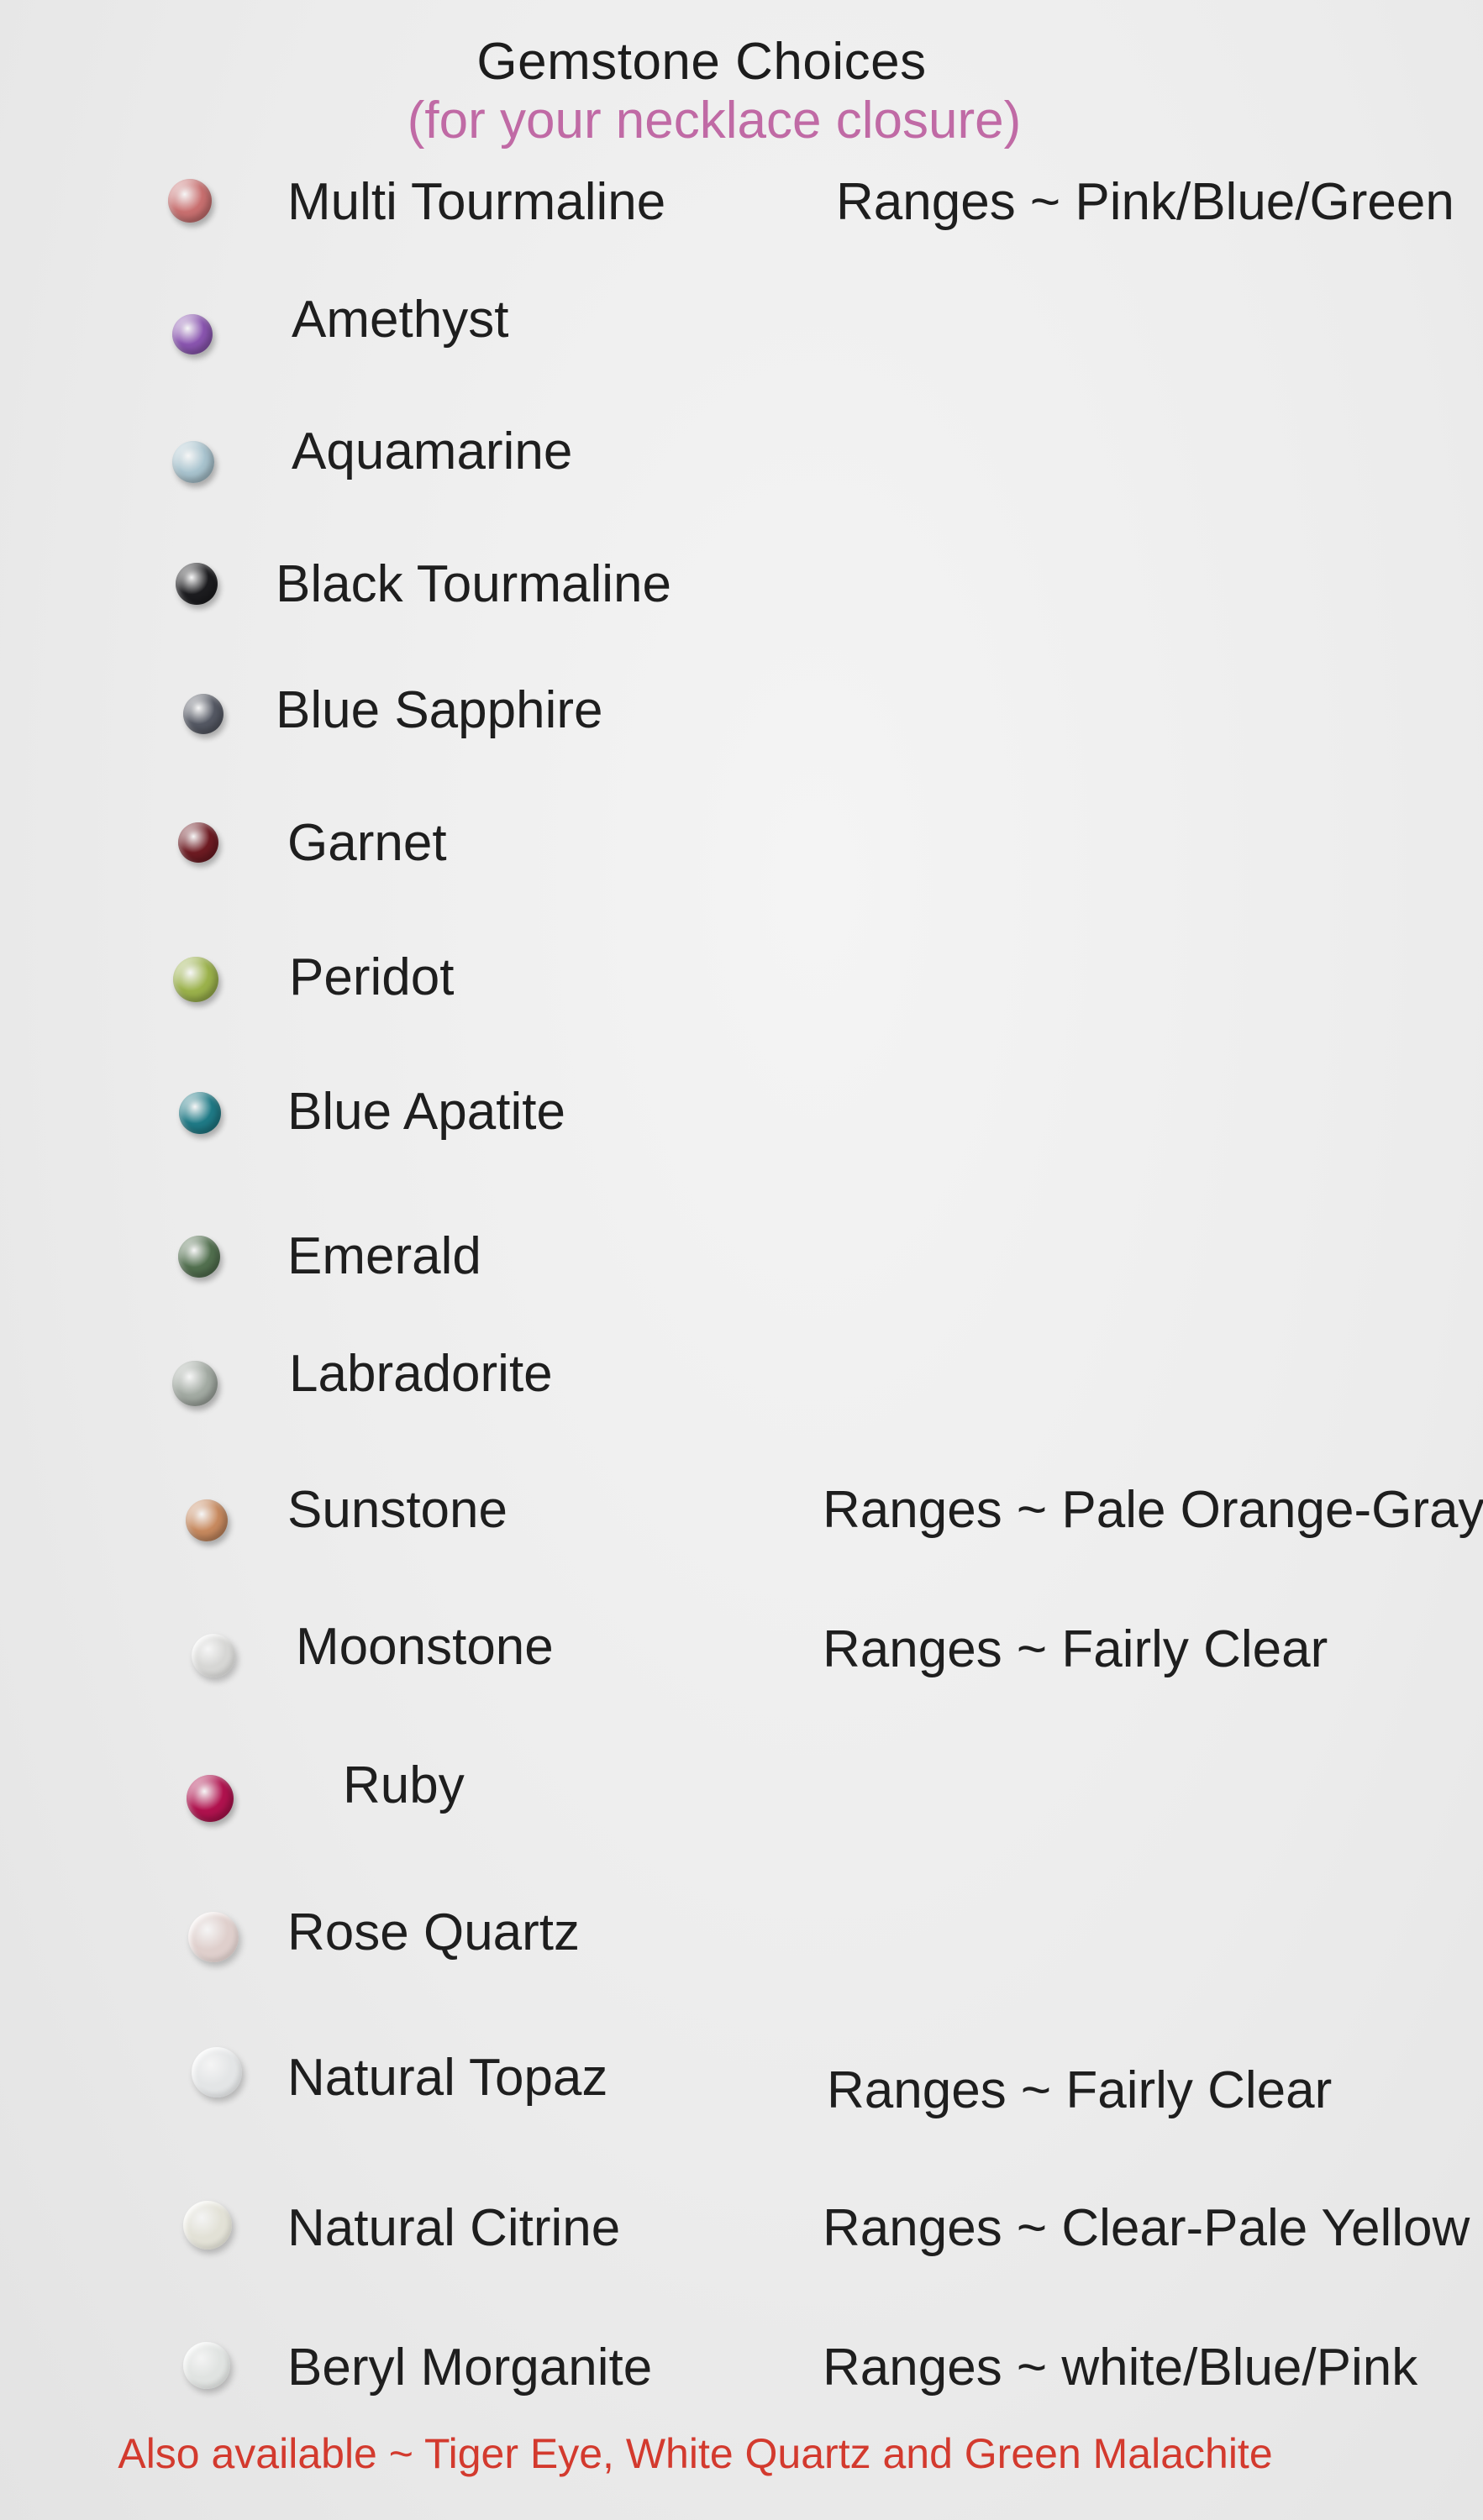  I want to click on aquamarine-stone-icon, so click(193, 462).